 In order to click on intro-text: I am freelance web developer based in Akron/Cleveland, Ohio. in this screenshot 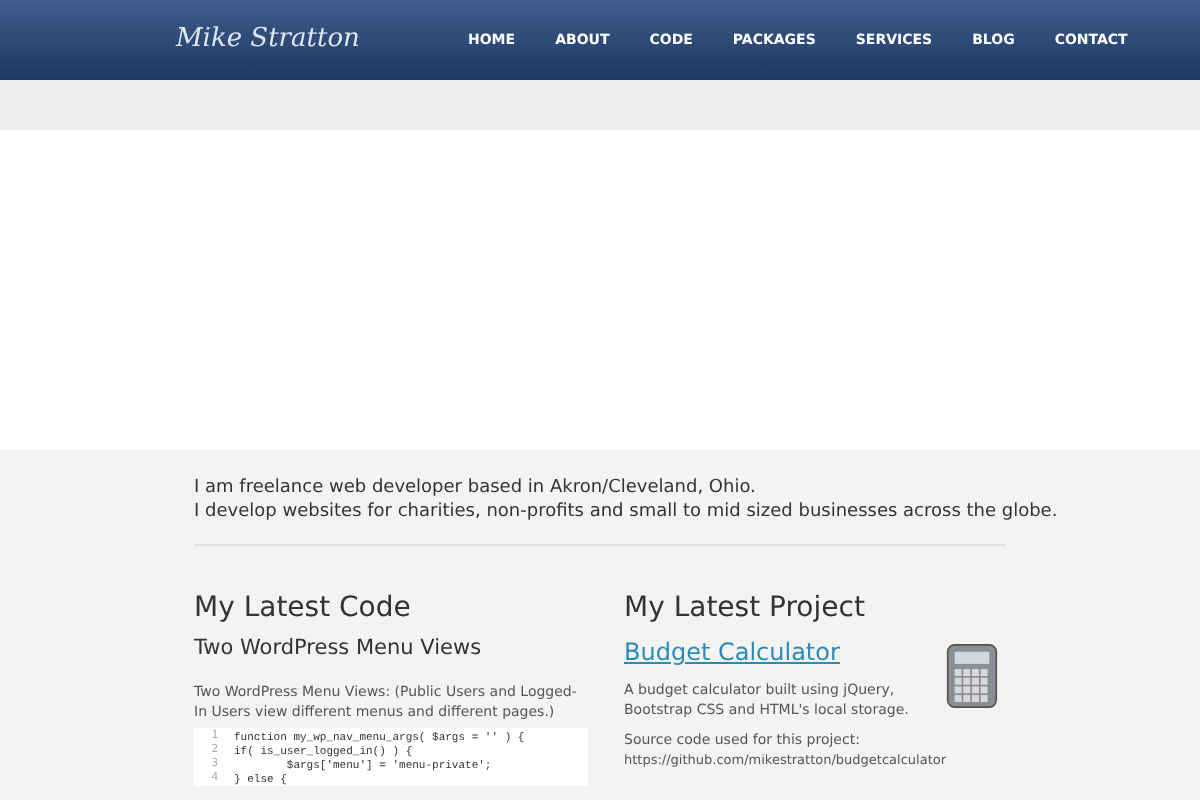, I will do `click(475, 488)`.